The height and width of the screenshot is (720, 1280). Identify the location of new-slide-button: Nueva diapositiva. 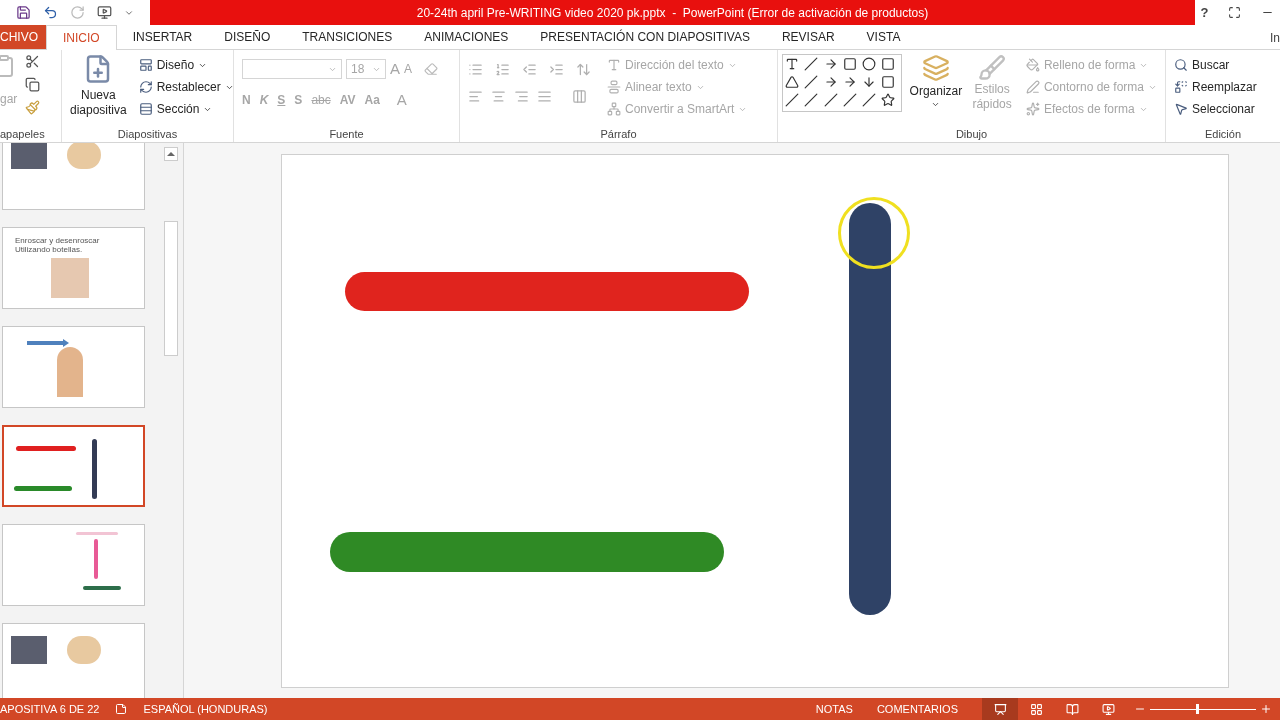
(98, 90).